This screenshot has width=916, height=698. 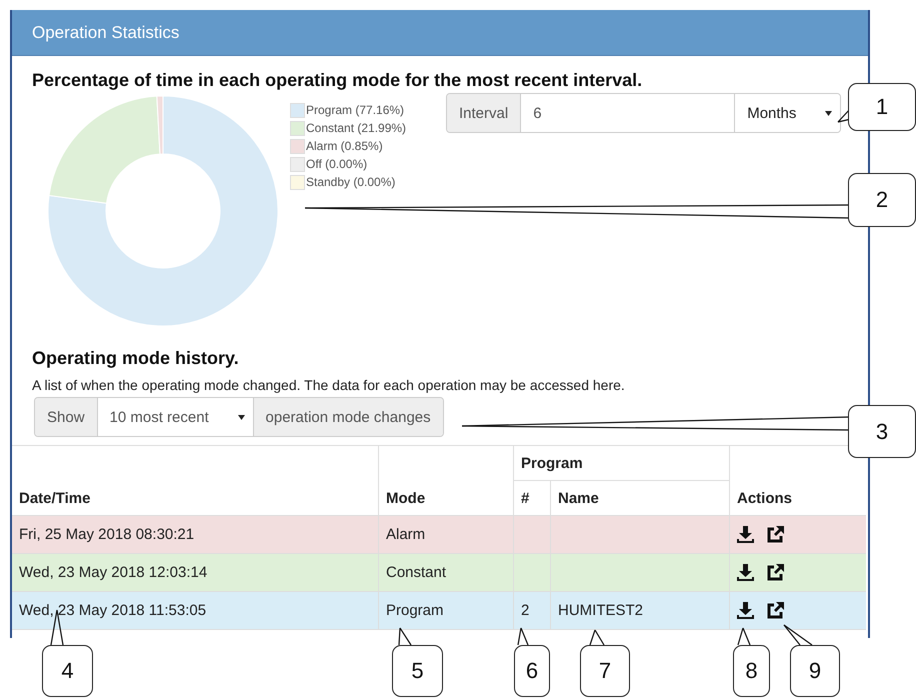 I want to click on column-header: Program, so click(x=622, y=463).